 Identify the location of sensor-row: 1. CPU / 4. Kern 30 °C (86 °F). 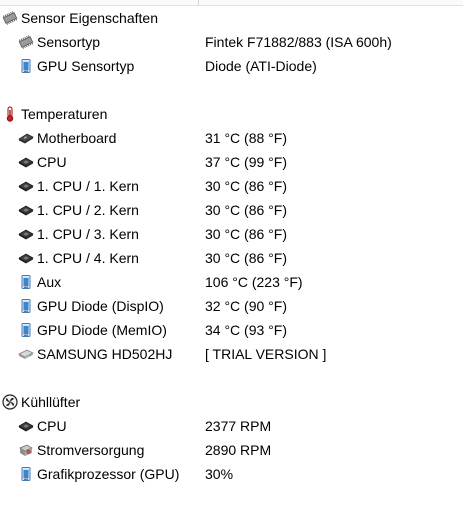
(231, 258).